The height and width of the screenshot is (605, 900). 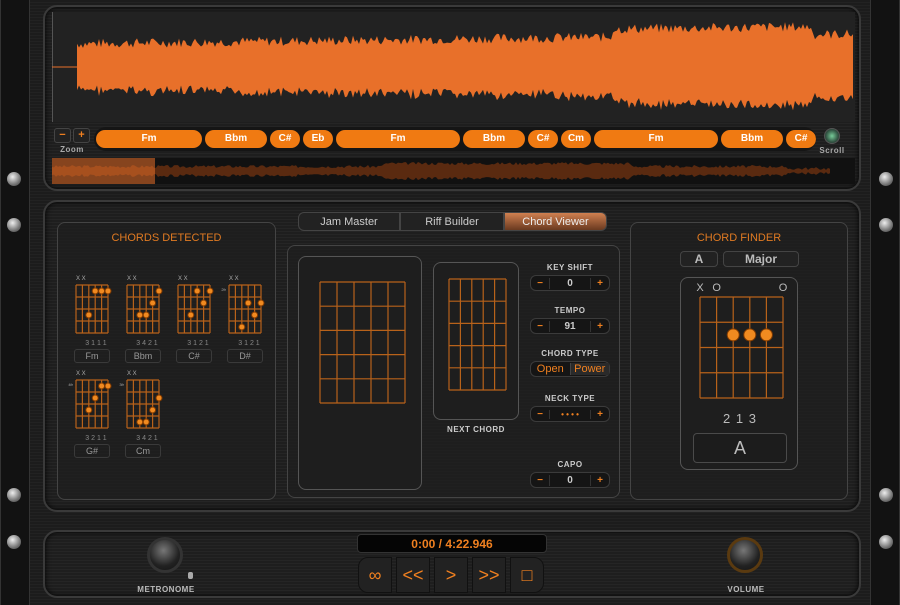 What do you see at coordinates (570, 267) in the screenshot?
I see `key-shift-label: KEY SHIFT` at bounding box center [570, 267].